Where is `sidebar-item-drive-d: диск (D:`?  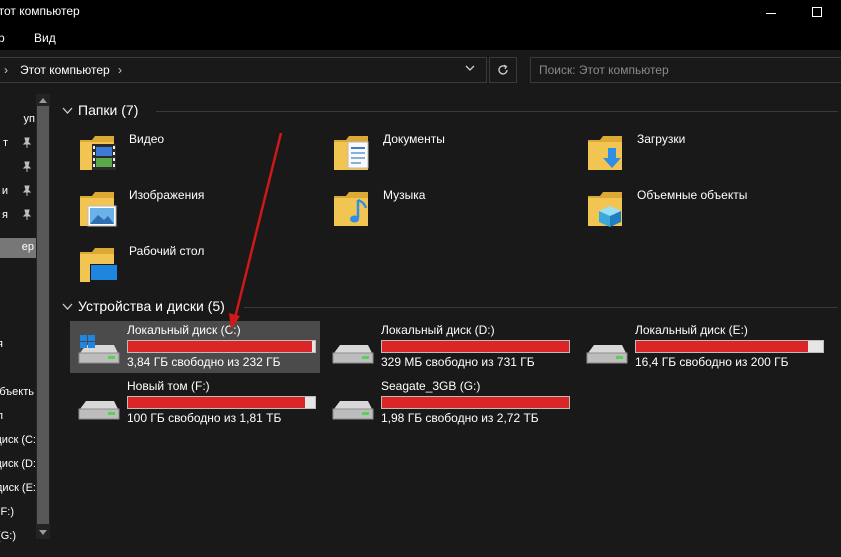 sidebar-item-drive-d: диск (D: is located at coordinates (20, 465).